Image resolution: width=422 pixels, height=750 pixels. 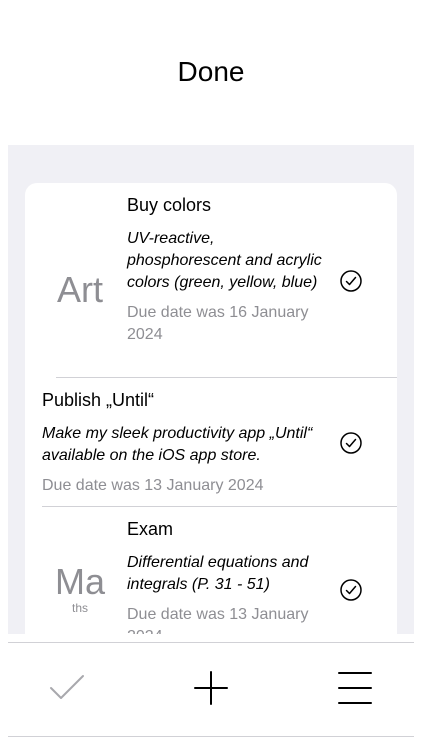 I want to click on toolbar-bottom-divider, so click(x=211, y=736).